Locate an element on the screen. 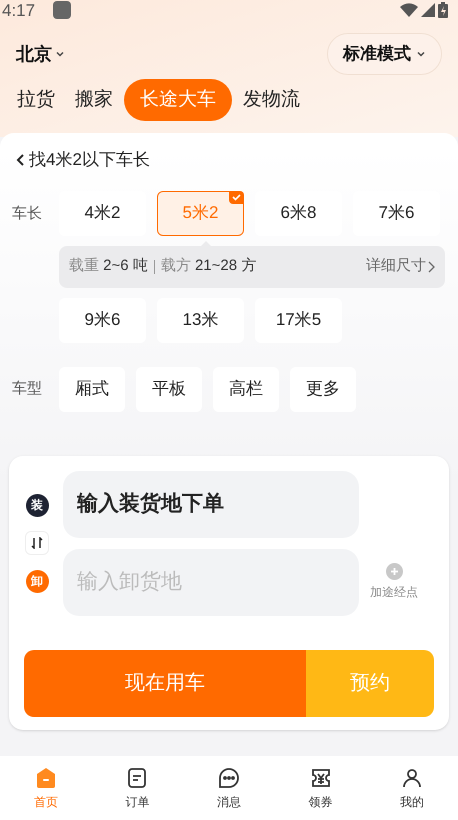 The image size is (458, 820). wifi-icon is located at coordinates (409, 10).